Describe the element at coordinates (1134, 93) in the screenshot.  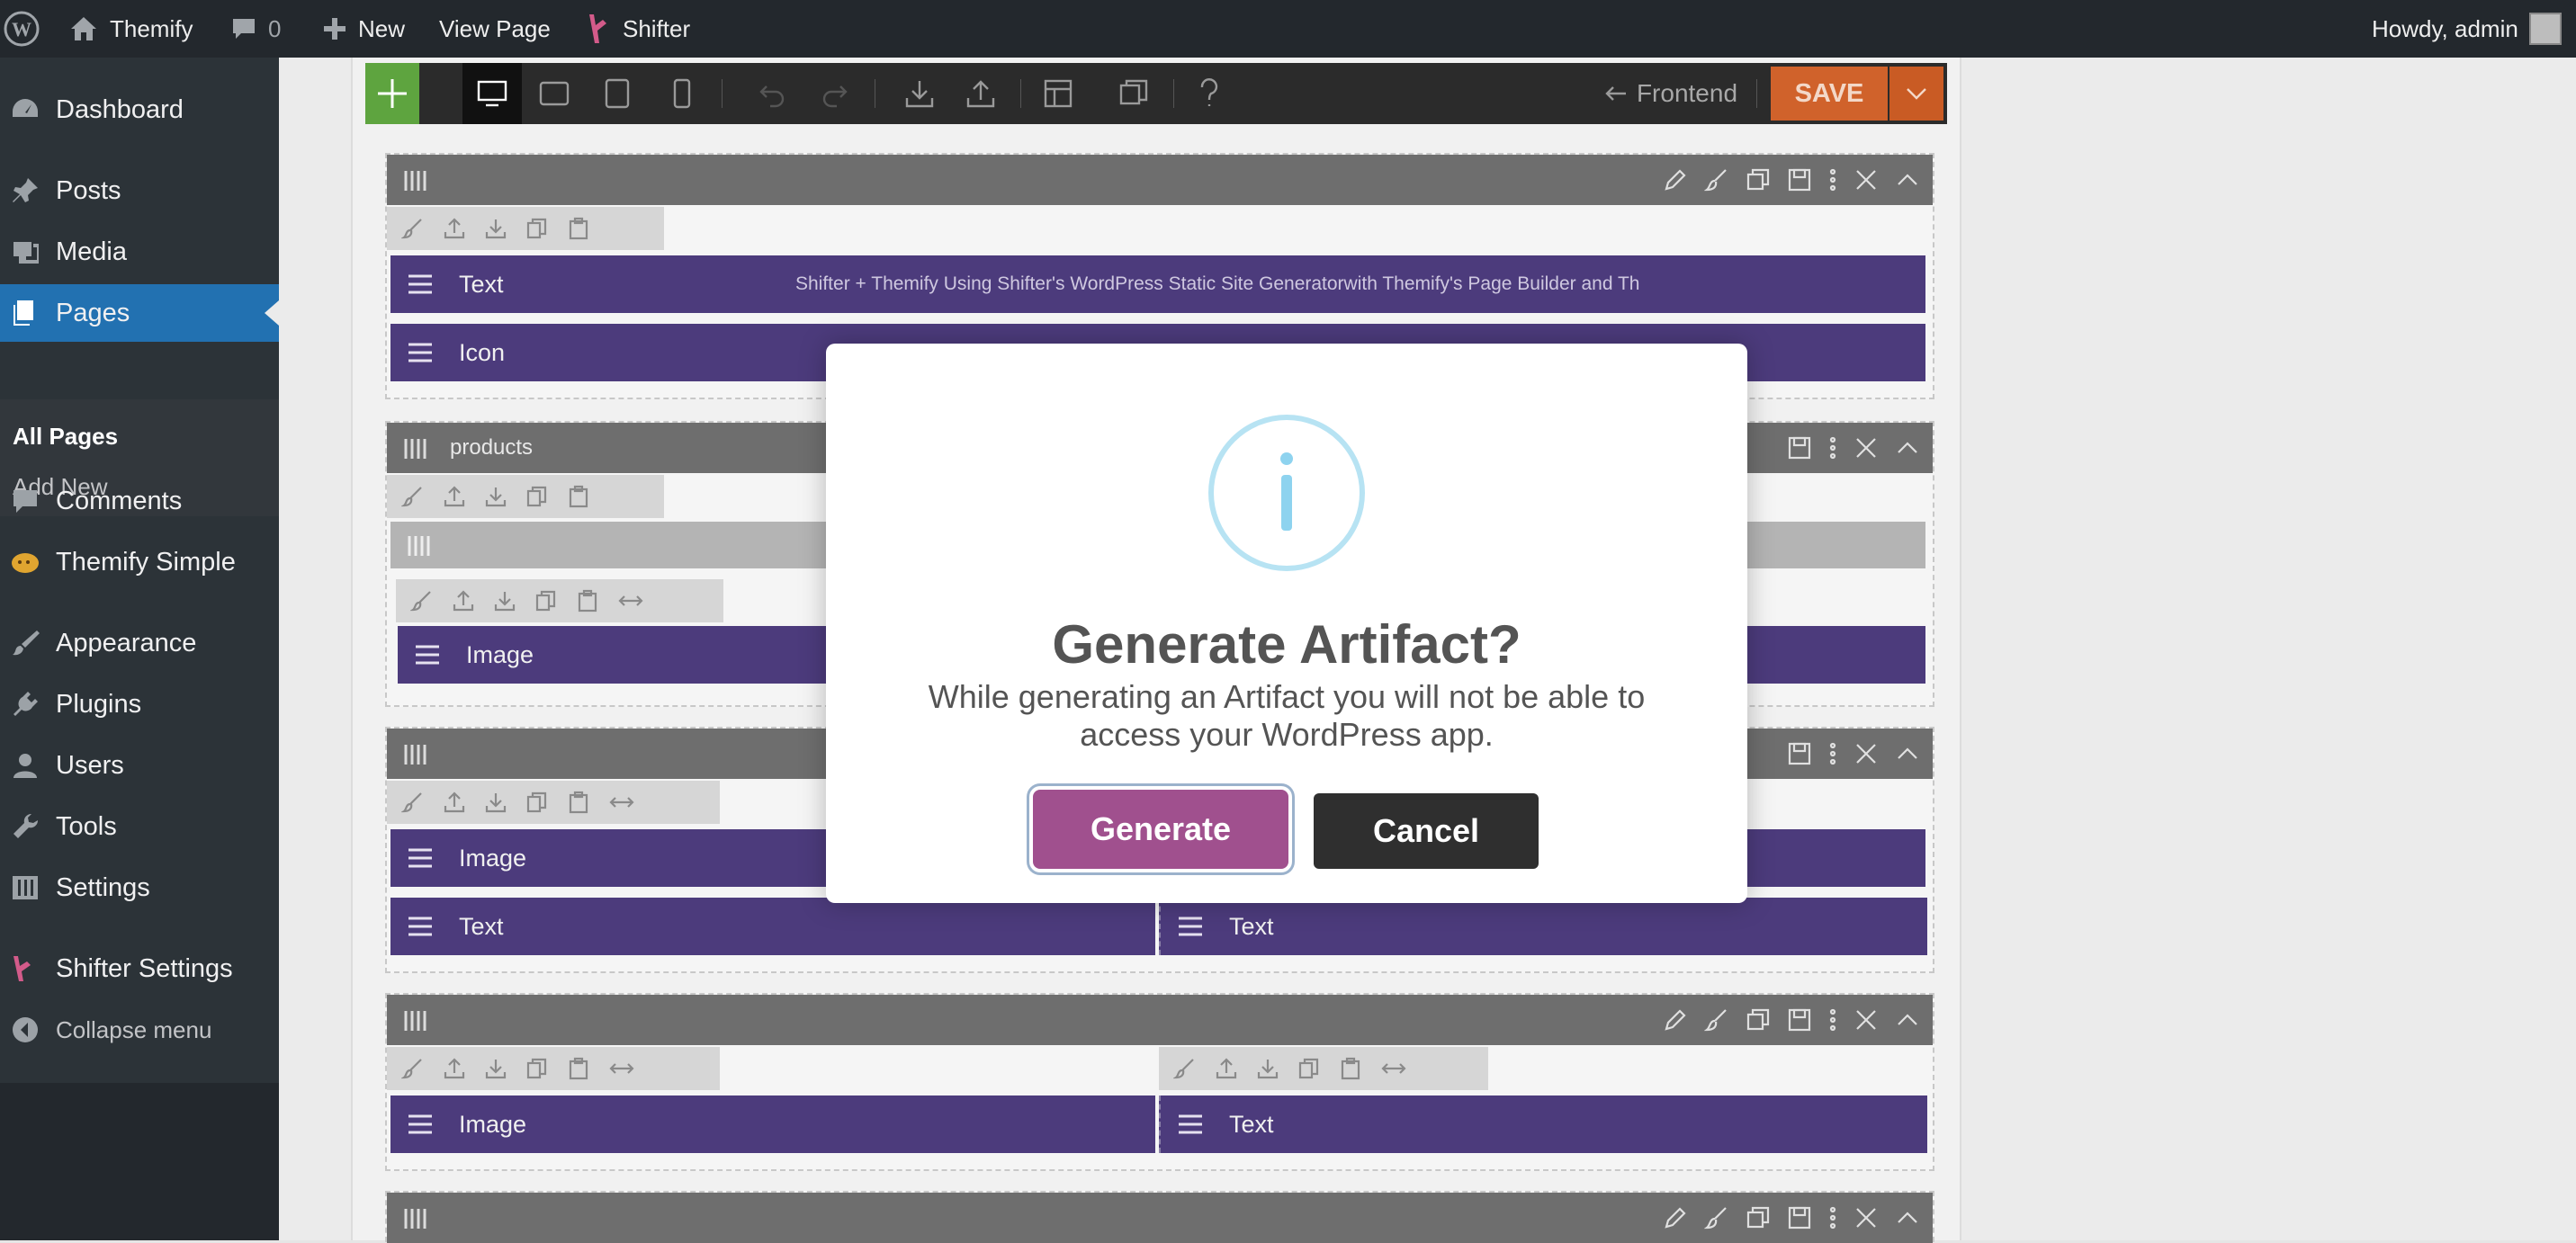
I see `duplicate-page-button` at that location.